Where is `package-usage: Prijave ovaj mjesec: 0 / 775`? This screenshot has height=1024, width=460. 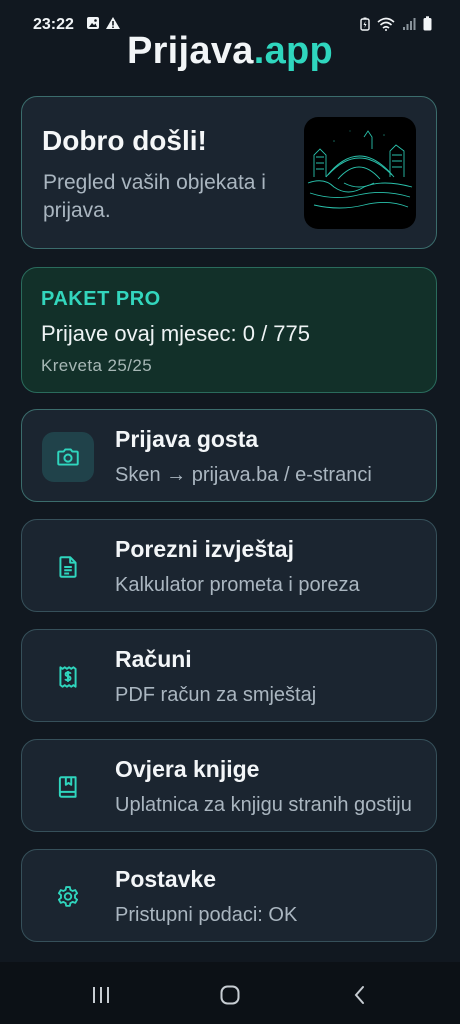
package-usage: Prijave ovaj mjesec: 0 / 775 is located at coordinates (176, 333).